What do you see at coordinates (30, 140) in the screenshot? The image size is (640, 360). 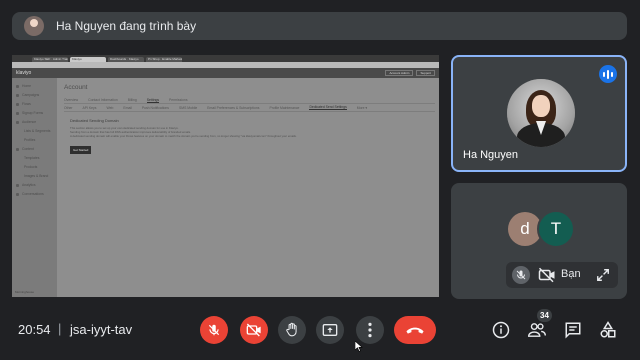 I see `shared-sidebar-item: Profiles` at bounding box center [30, 140].